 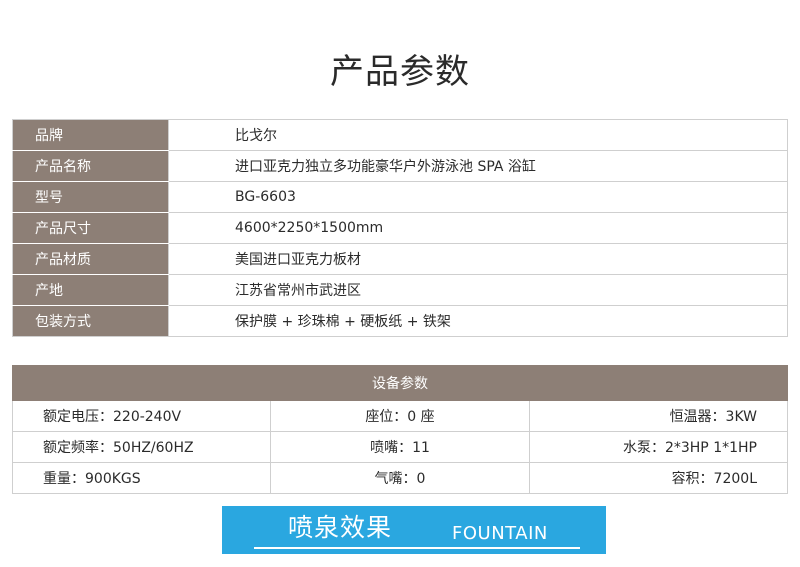 I want to click on spec-value: 4600*2250*1500mm, so click(x=478, y=228).